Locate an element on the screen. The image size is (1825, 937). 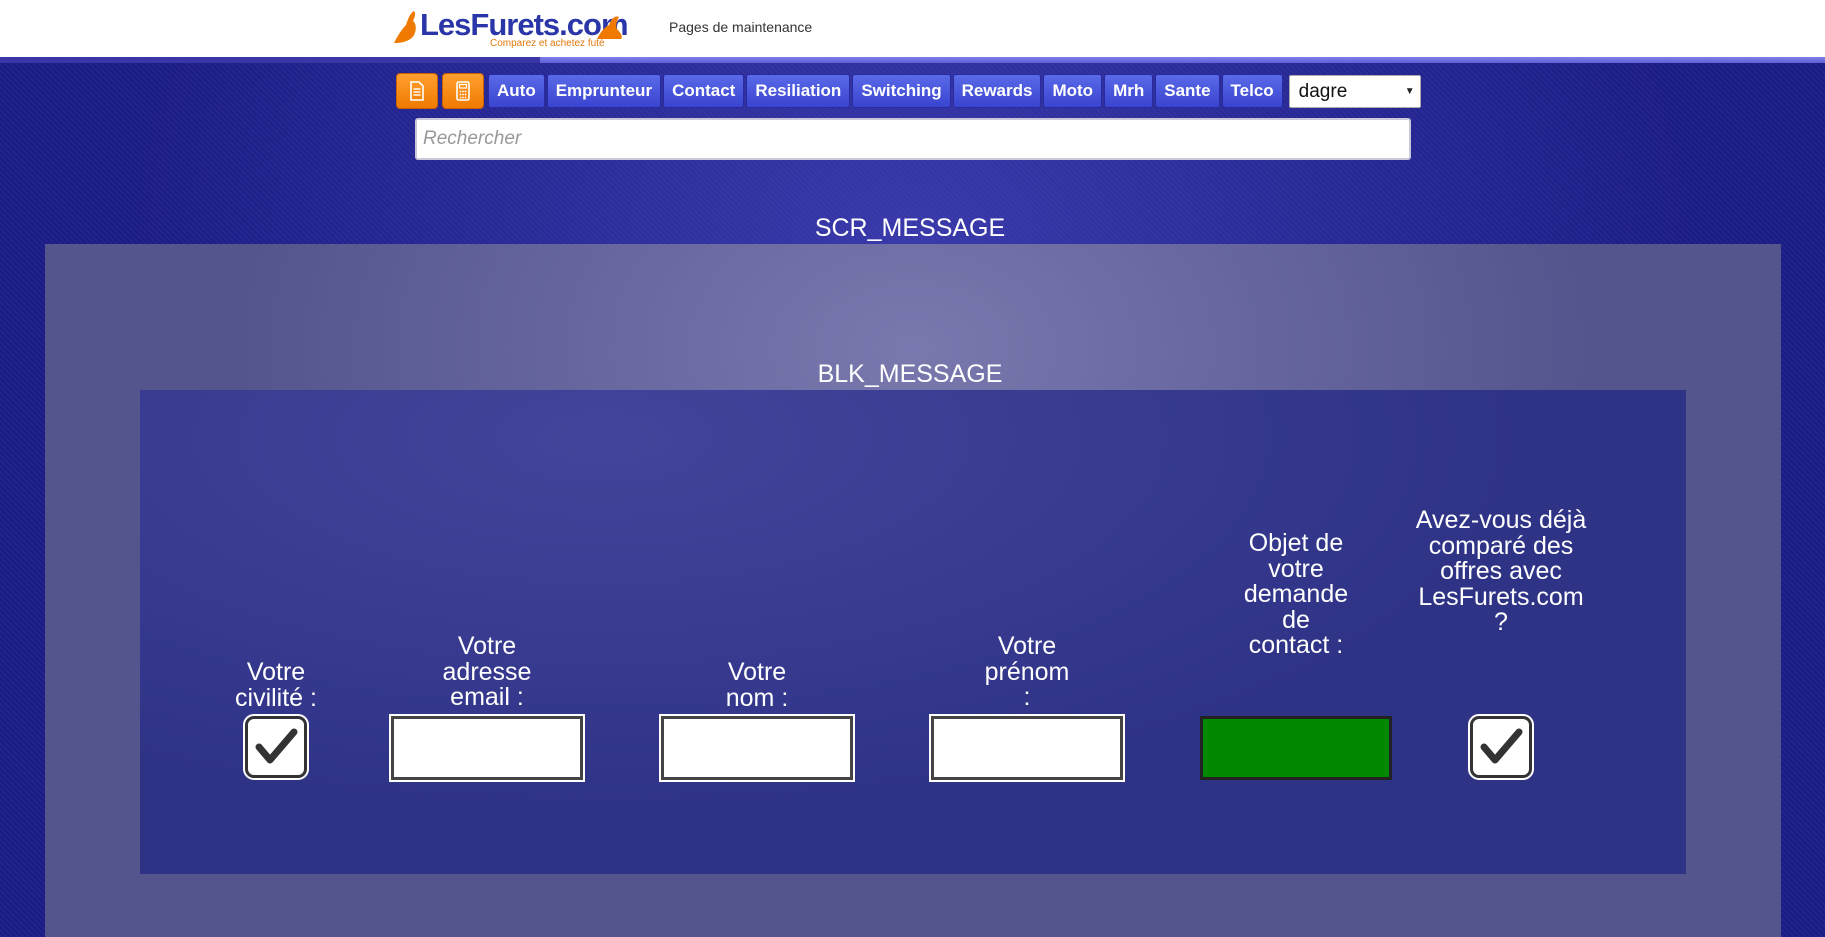
nav-resiliation: Resiliation is located at coordinates (798, 91).